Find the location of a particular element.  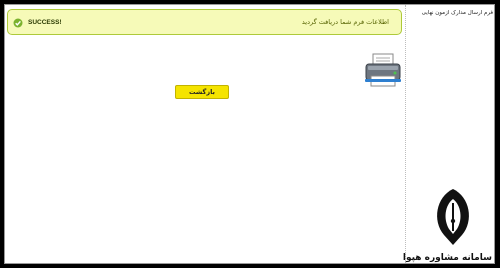

back-button: بازگشت is located at coordinates (202, 92).